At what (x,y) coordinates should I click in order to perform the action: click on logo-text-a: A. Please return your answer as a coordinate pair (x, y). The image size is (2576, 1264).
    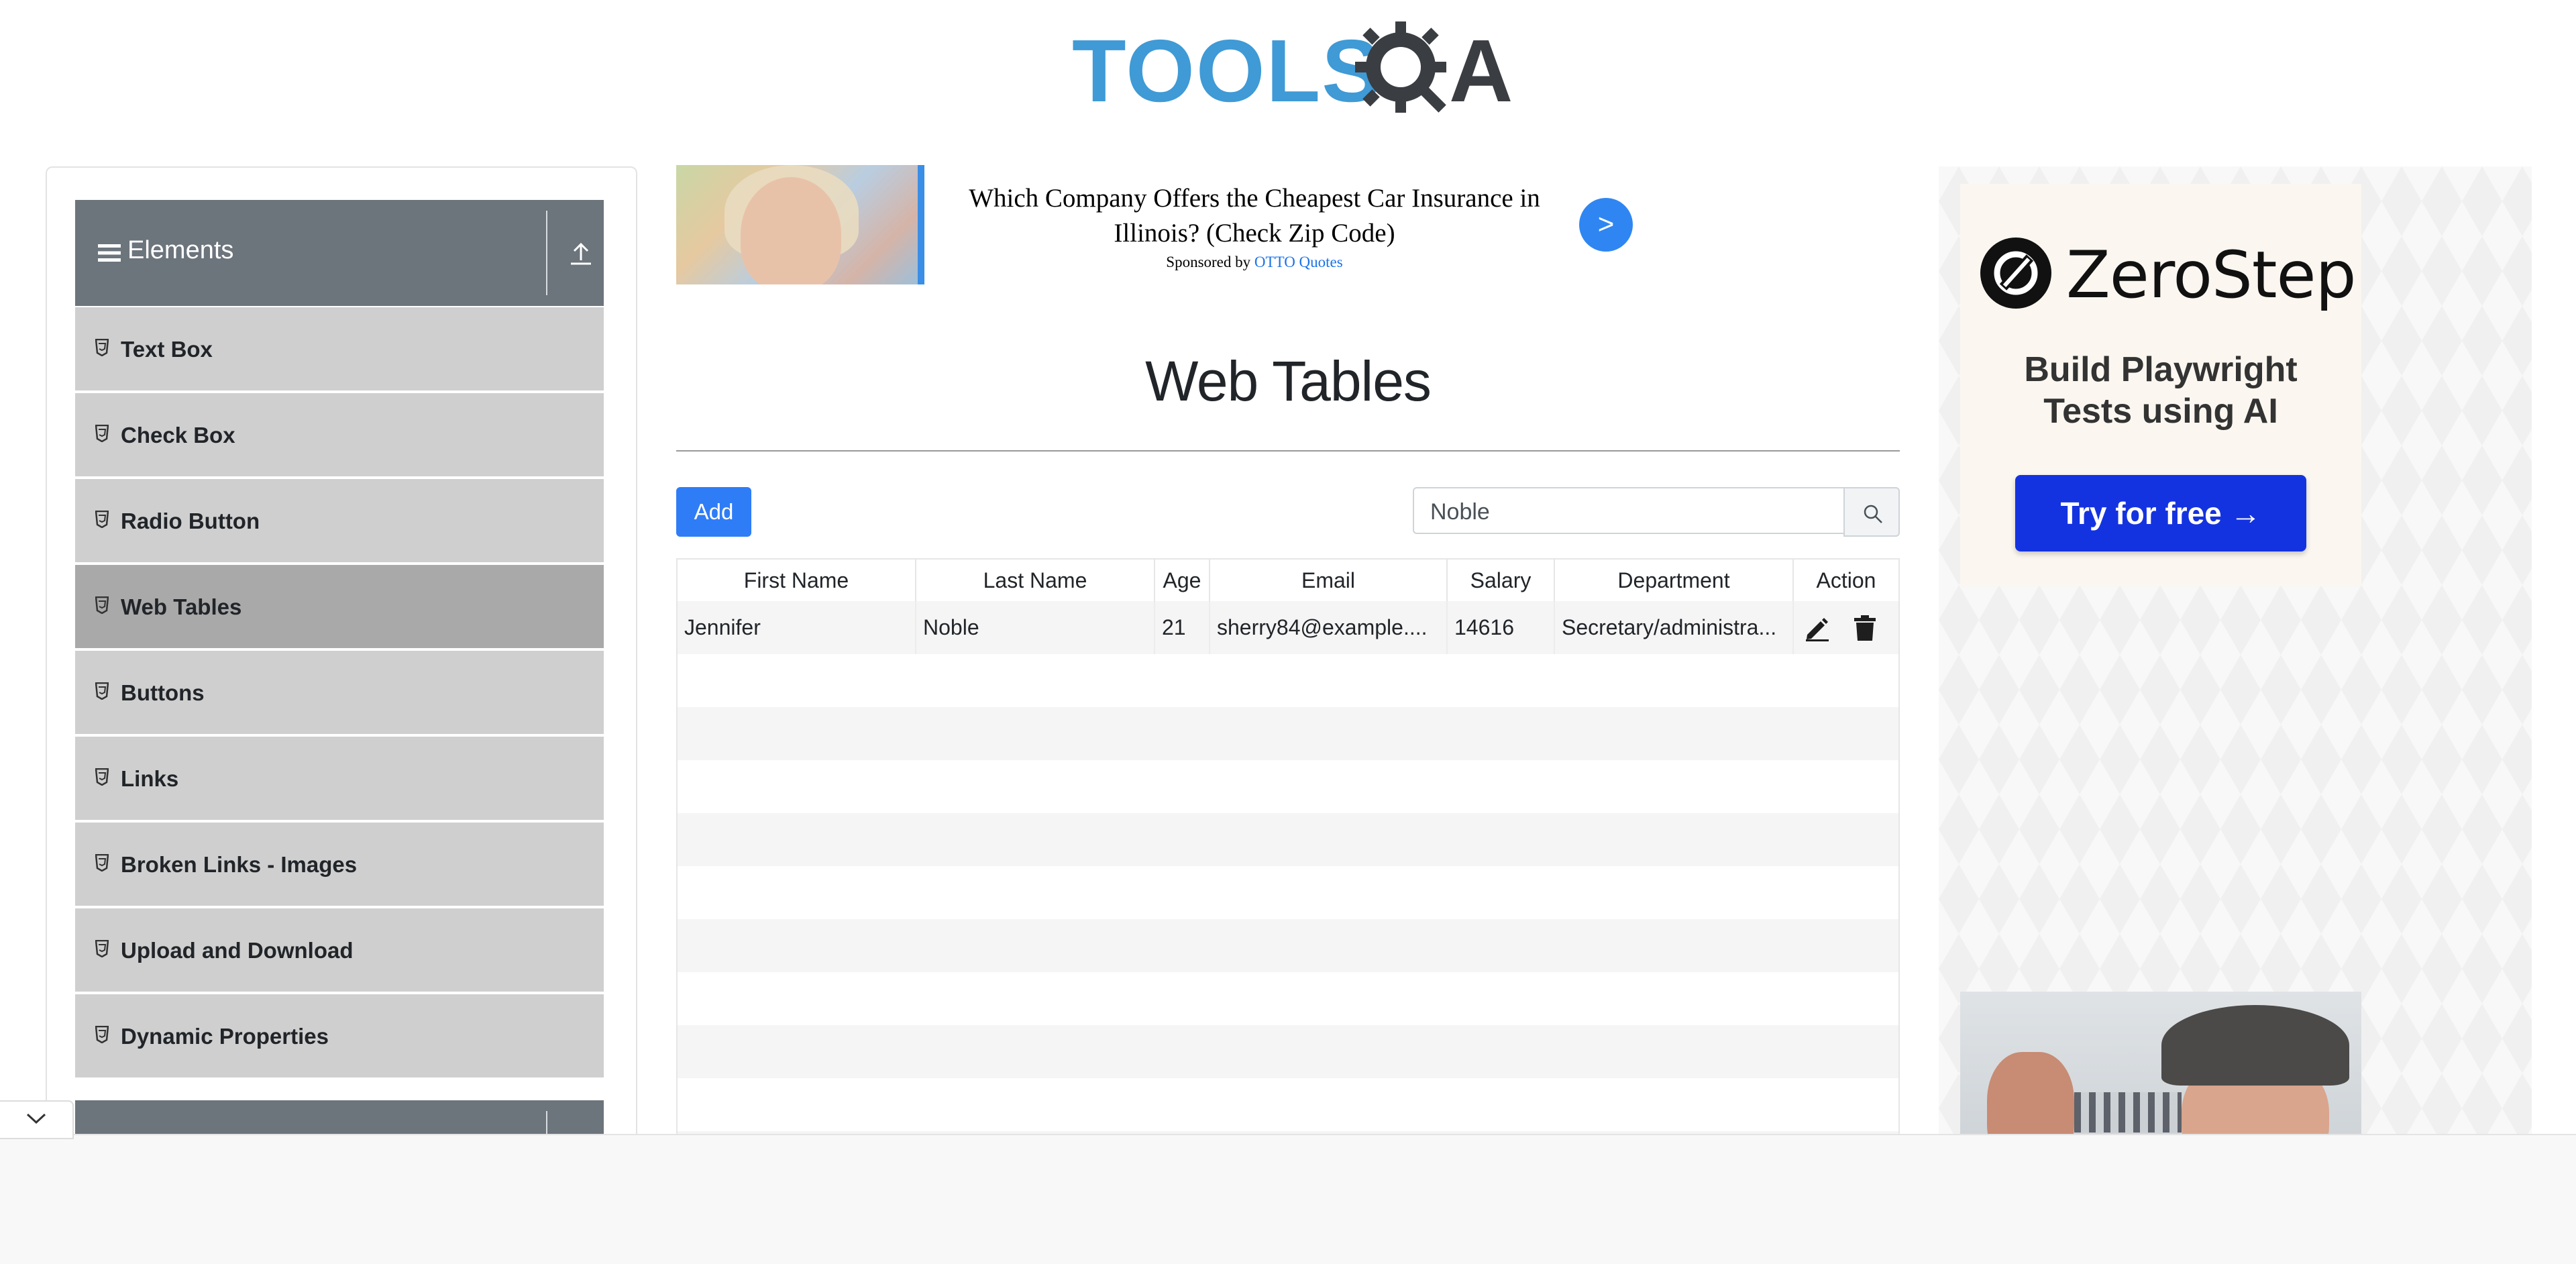
    Looking at the image, I should click on (1481, 70).